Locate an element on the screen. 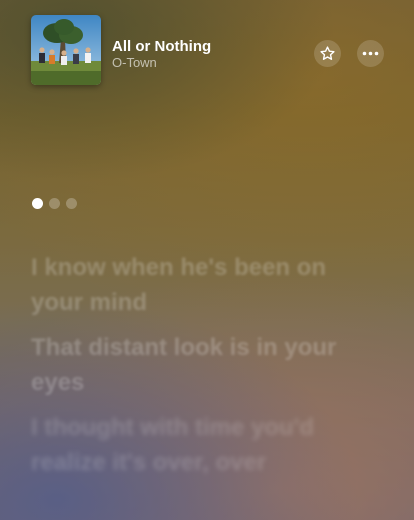  track-artist: O-Town is located at coordinates (134, 62).